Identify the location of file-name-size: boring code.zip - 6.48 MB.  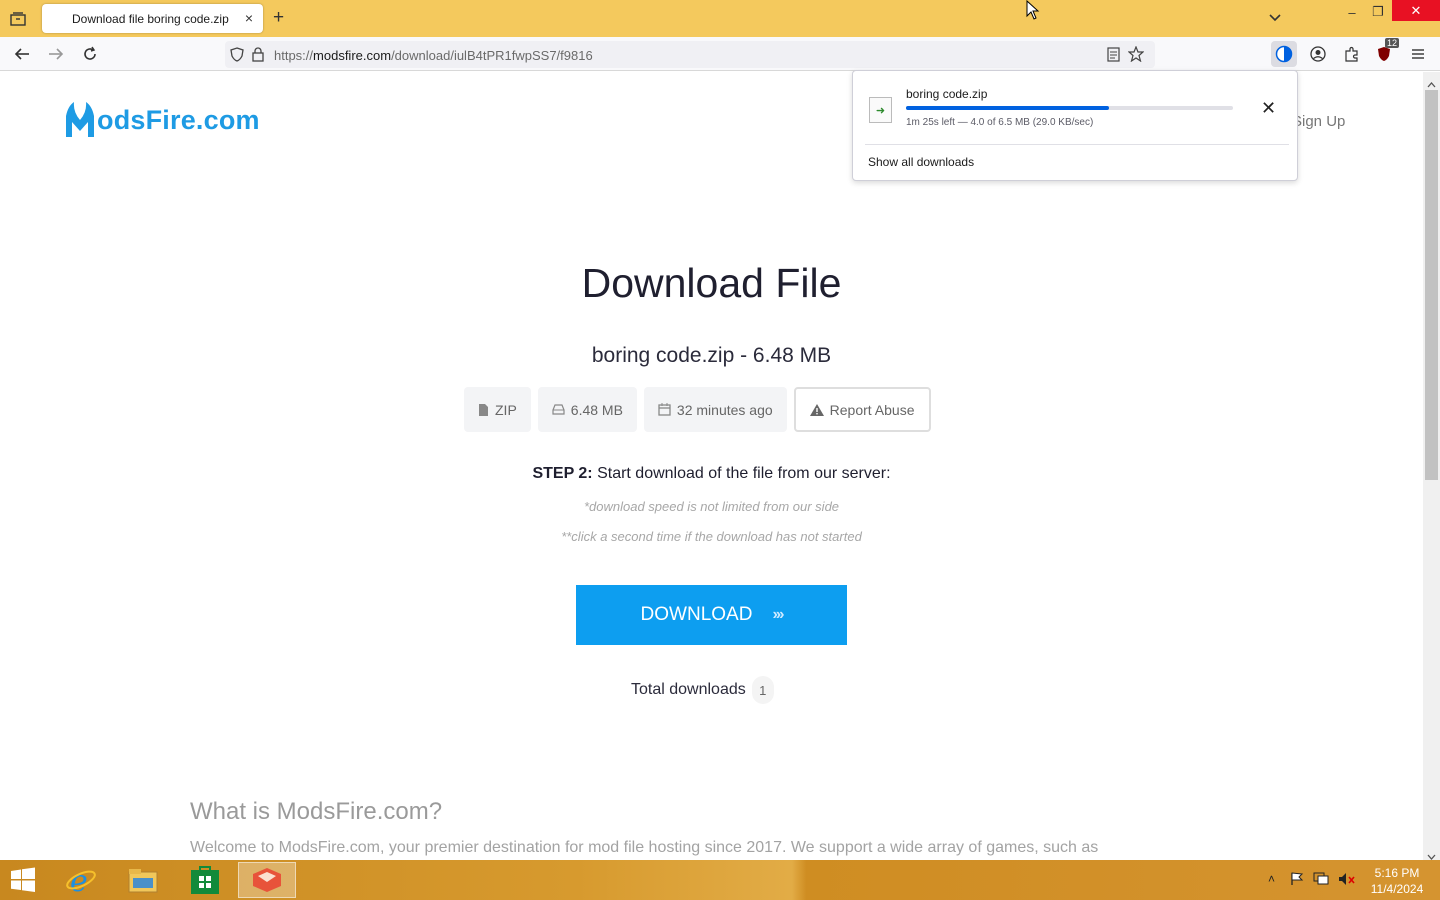
(711, 355).